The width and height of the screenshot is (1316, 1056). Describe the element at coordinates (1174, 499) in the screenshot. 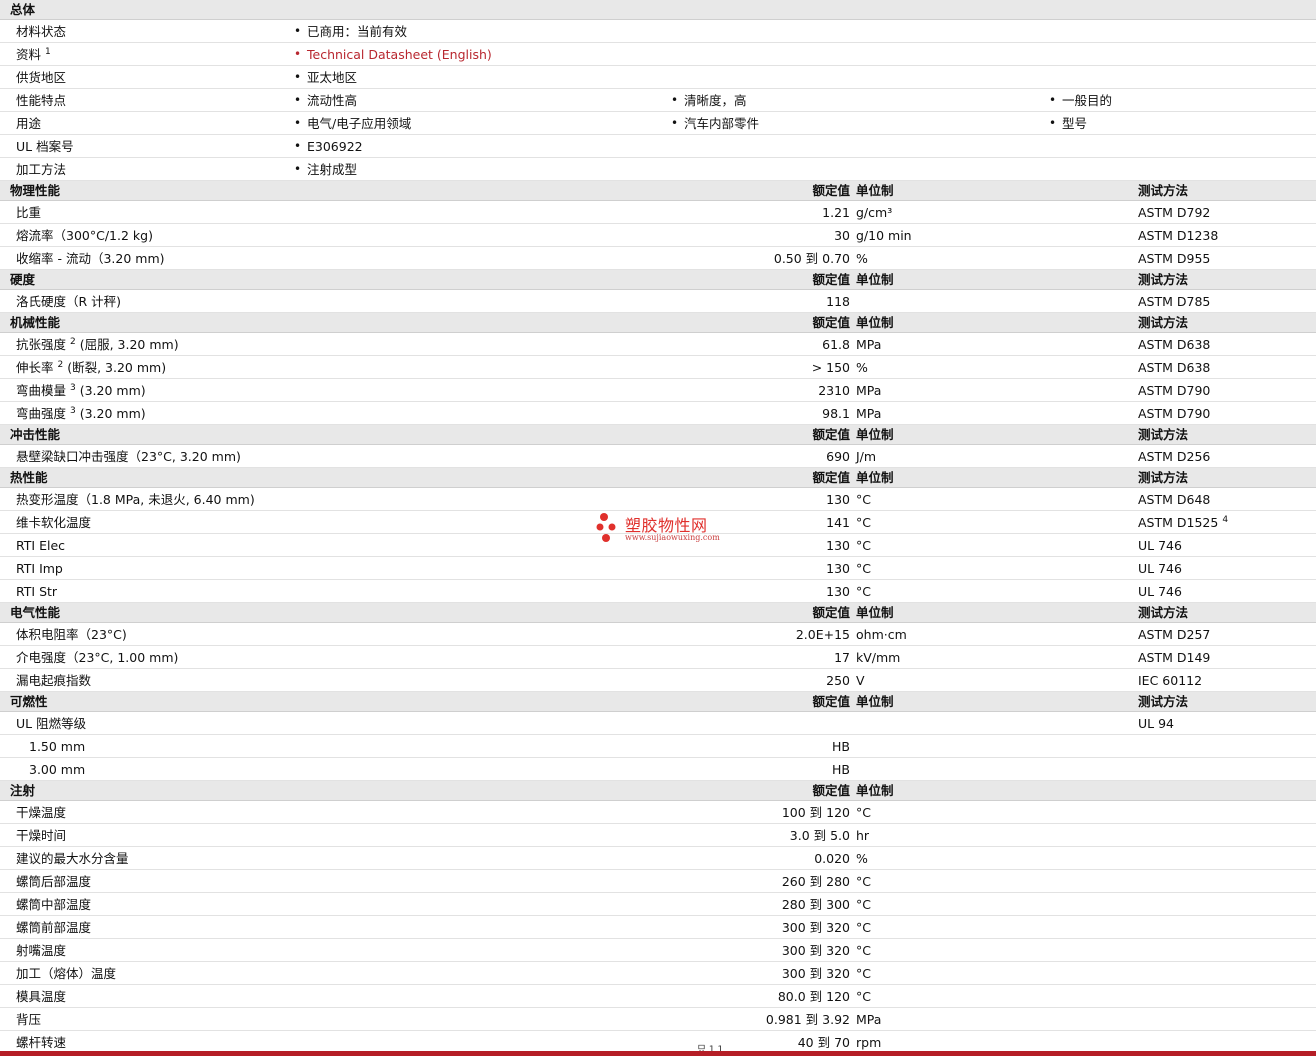

I see `row-test: ASTM D648` at that location.